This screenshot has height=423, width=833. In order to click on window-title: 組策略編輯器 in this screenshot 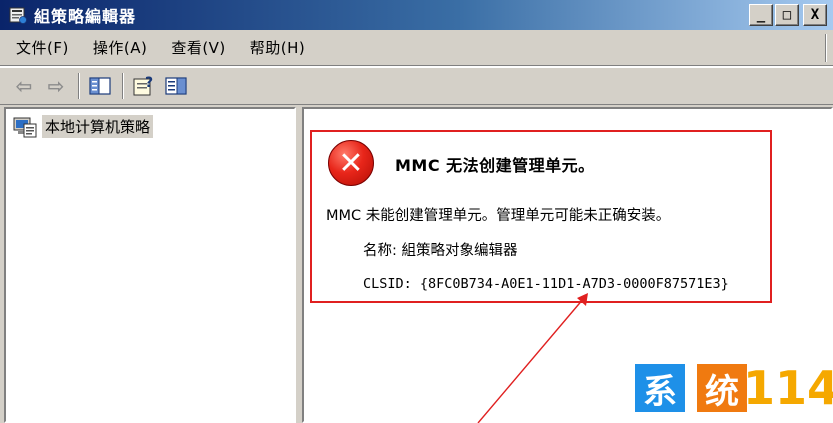, I will do `click(85, 16)`.